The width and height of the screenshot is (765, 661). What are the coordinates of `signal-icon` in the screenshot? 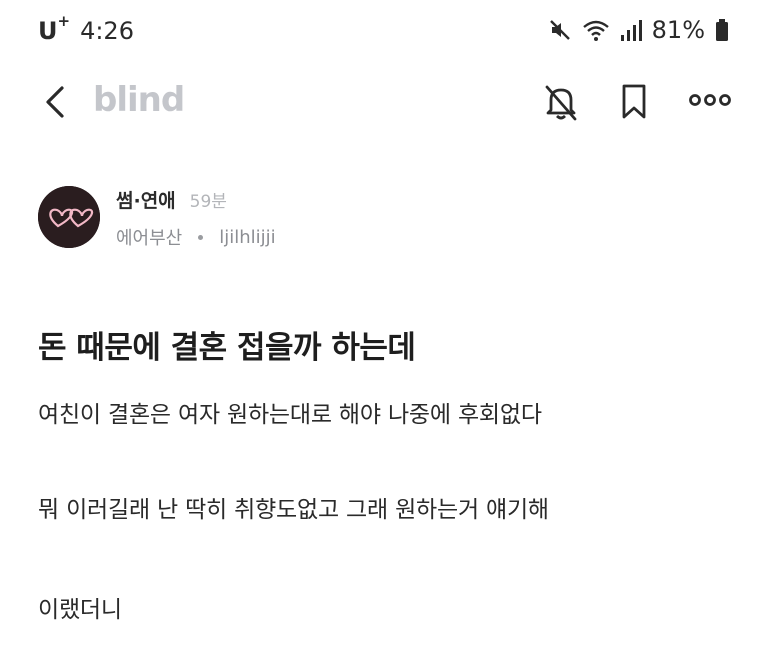 It's located at (631, 30).